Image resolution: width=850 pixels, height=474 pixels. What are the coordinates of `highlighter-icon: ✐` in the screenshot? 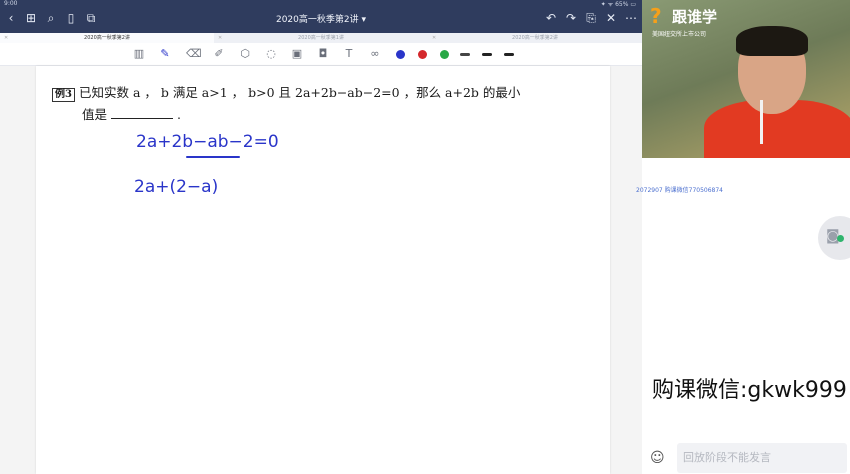 It's located at (219, 54).